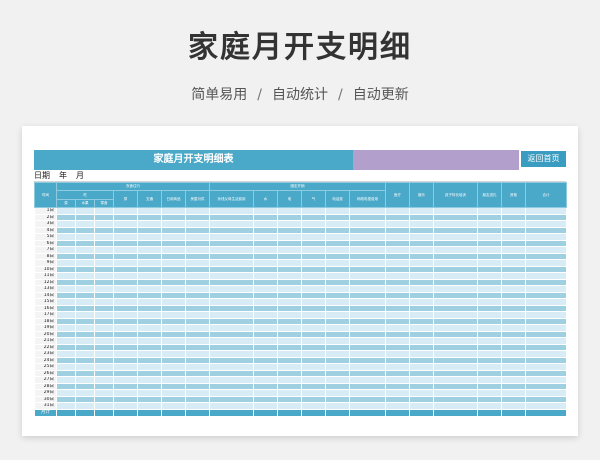 The image size is (600, 460). I want to click on tagline-item: 自动统计, so click(300, 95).